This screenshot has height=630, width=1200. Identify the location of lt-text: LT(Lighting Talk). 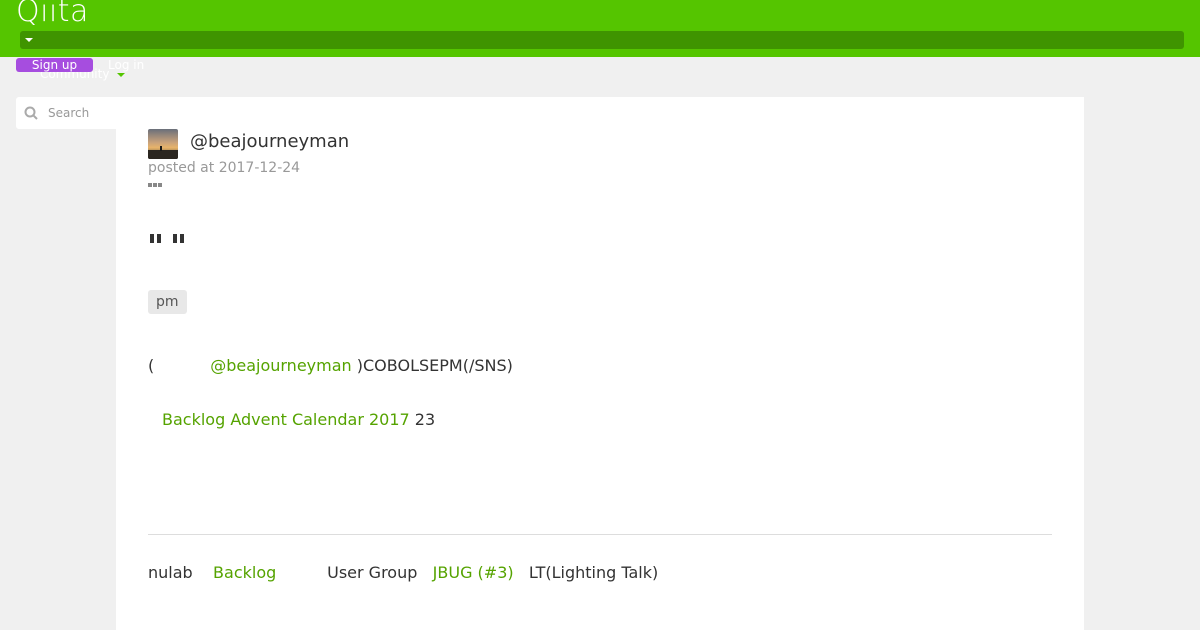
(593, 572).